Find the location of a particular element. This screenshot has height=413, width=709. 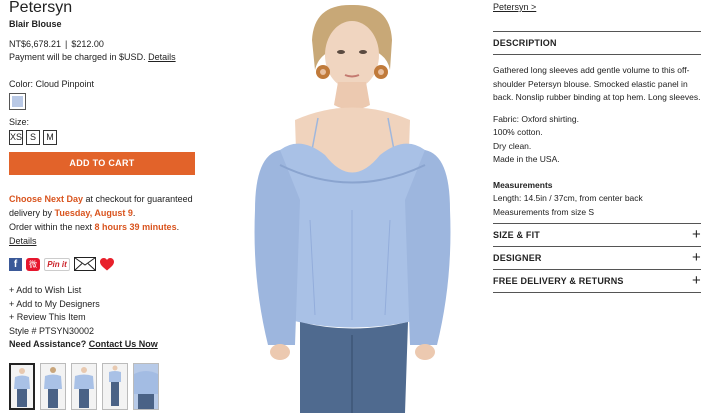

delivery-period: . is located at coordinates (134, 213).